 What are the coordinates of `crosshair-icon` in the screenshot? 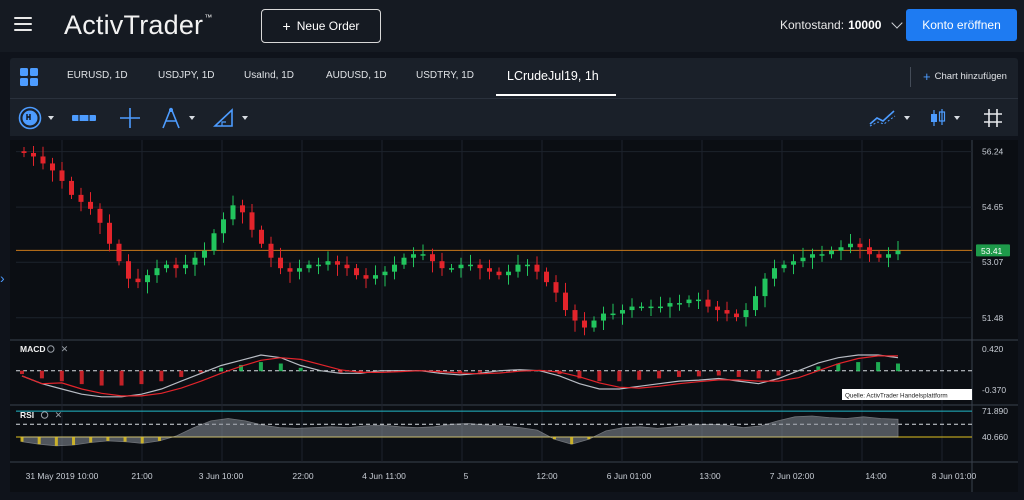 It's located at (130, 118).